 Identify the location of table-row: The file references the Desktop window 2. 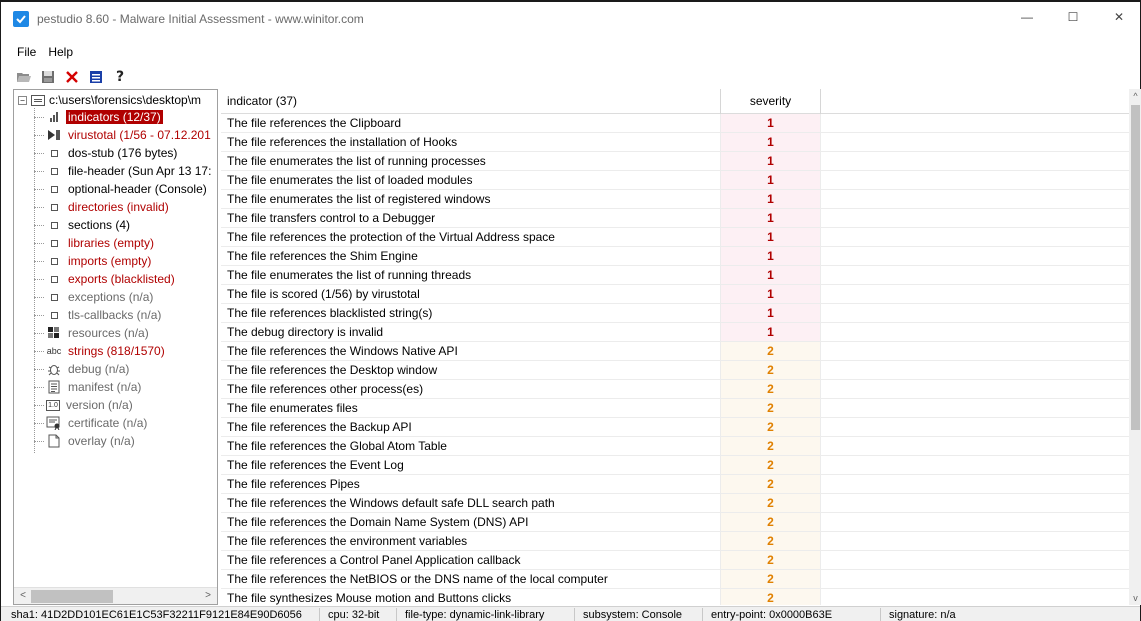
(675, 370).